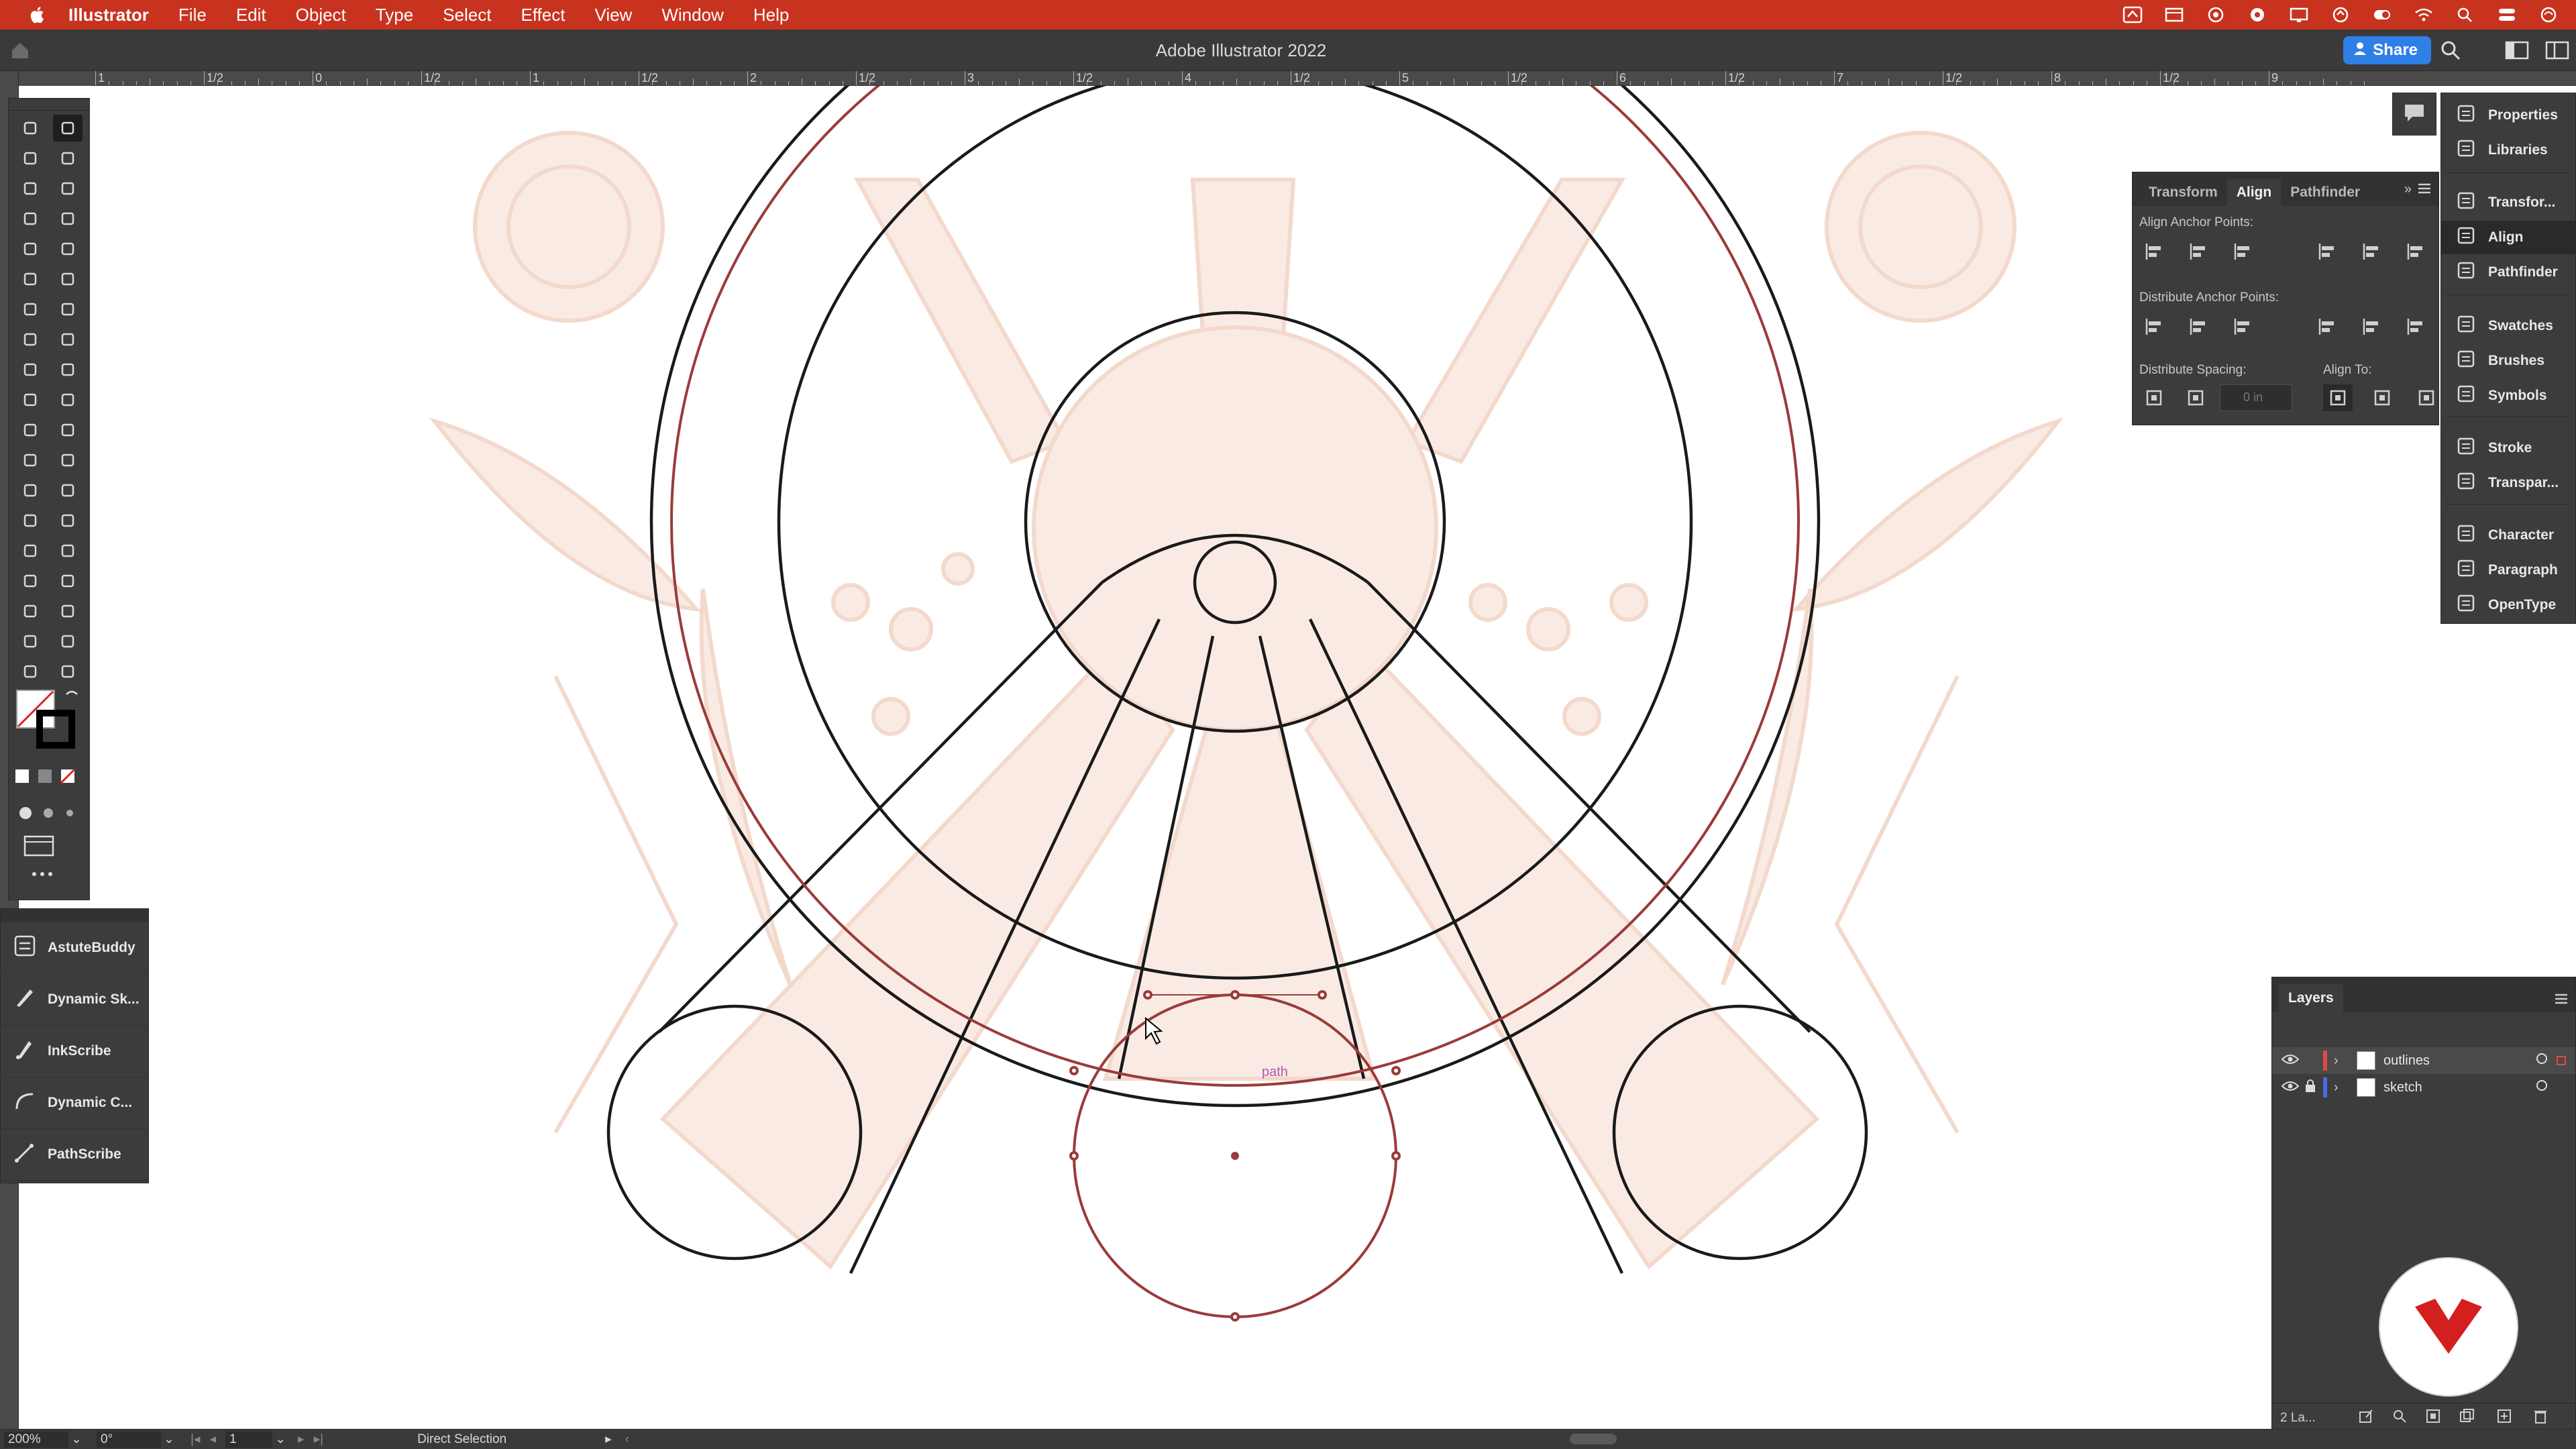  I want to click on magic-wand-tool-icon, so click(30, 158).